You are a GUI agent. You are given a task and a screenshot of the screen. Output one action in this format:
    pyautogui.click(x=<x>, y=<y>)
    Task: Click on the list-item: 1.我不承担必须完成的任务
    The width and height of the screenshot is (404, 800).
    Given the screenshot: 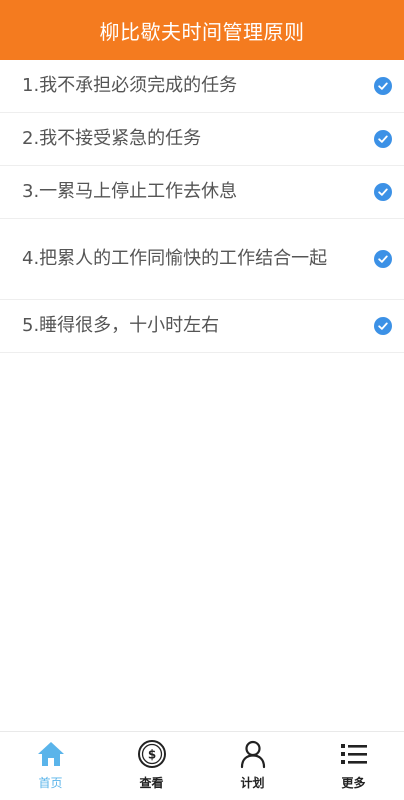 What is the action you would take?
    pyautogui.click(x=202, y=86)
    